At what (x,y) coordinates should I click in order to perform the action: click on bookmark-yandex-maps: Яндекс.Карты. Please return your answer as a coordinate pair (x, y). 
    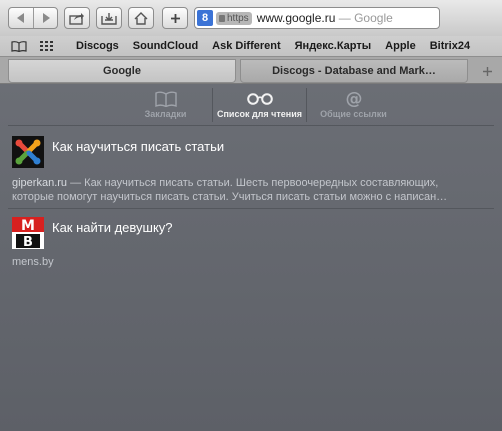
    Looking at the image, I should click on (333, 46).